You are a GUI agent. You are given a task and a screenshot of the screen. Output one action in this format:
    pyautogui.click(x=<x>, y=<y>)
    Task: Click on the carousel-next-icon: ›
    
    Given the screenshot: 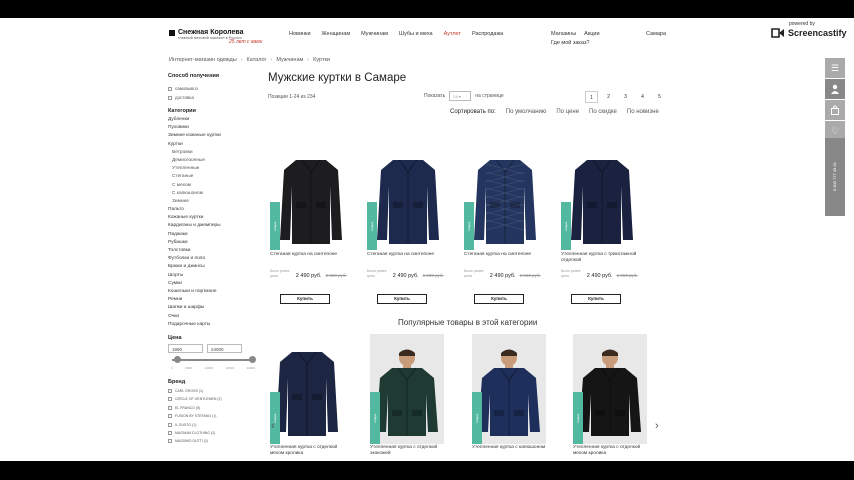 What is the action you would take?
    pyautogui.click(x=657, y=426)
    